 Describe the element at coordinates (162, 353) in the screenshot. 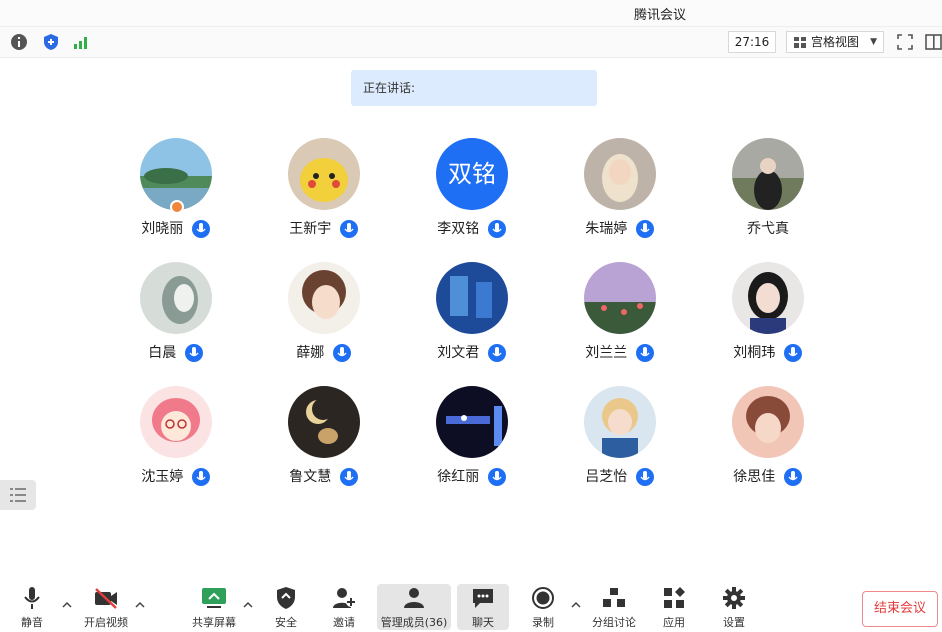

I see `participant-name: 白晨` at that location.